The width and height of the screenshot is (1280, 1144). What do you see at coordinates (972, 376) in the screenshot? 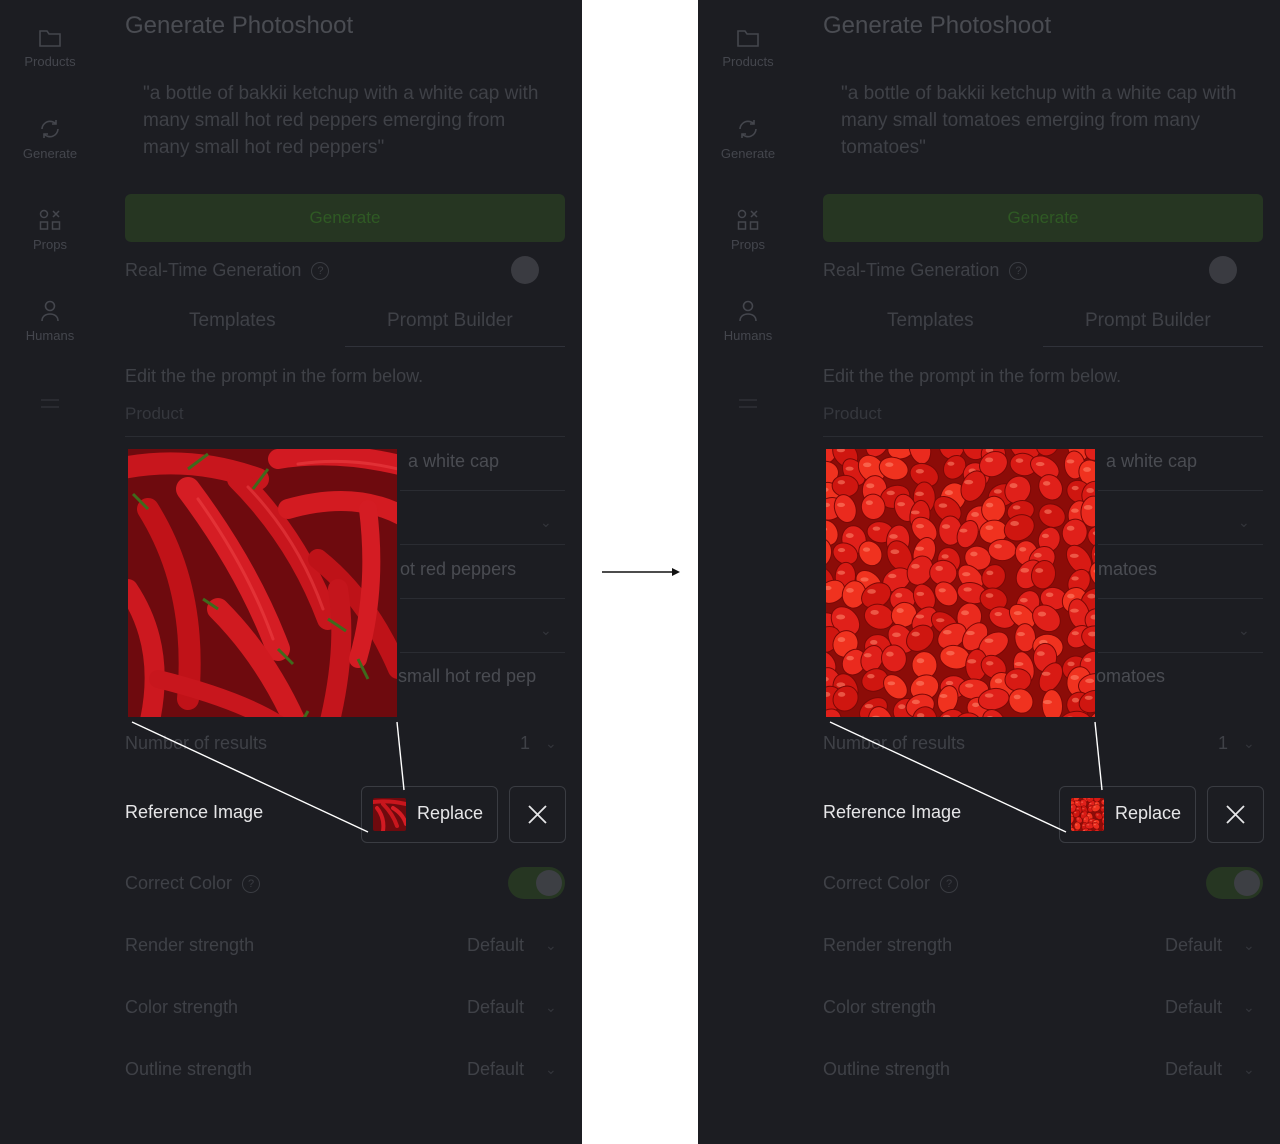
I see `edit-hint: Edit the the prompt in the form below.` at bounding box center [972, 376].